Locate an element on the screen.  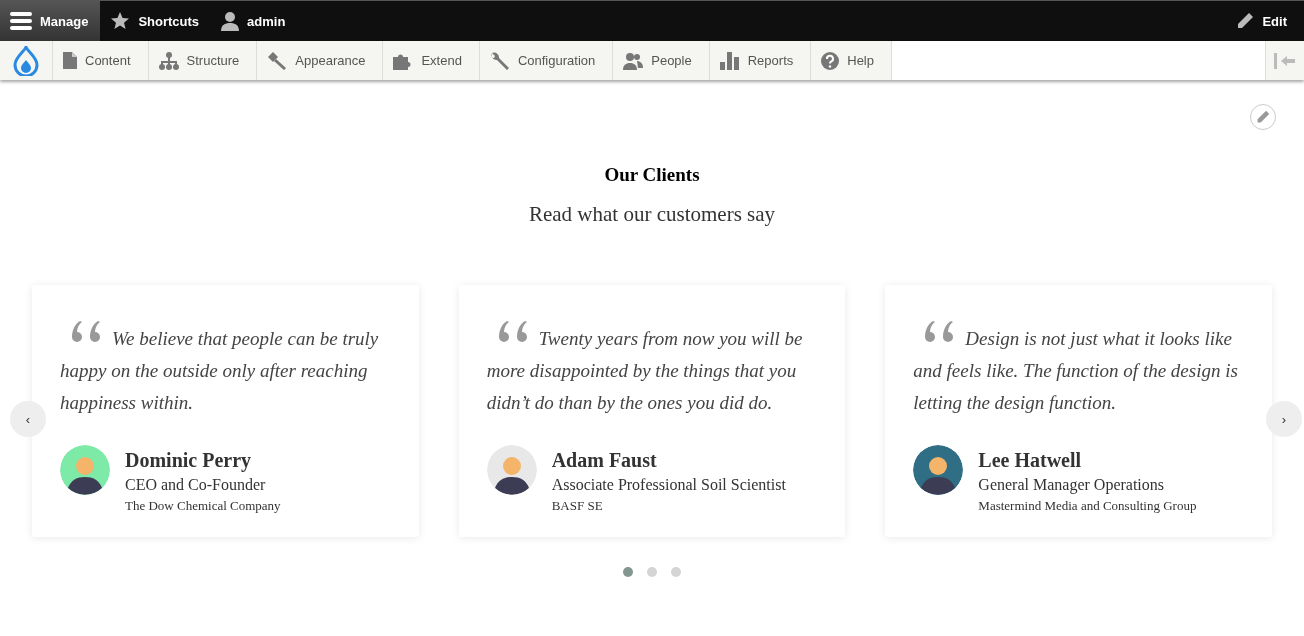
people-icon is located at coordinates (633, 60).